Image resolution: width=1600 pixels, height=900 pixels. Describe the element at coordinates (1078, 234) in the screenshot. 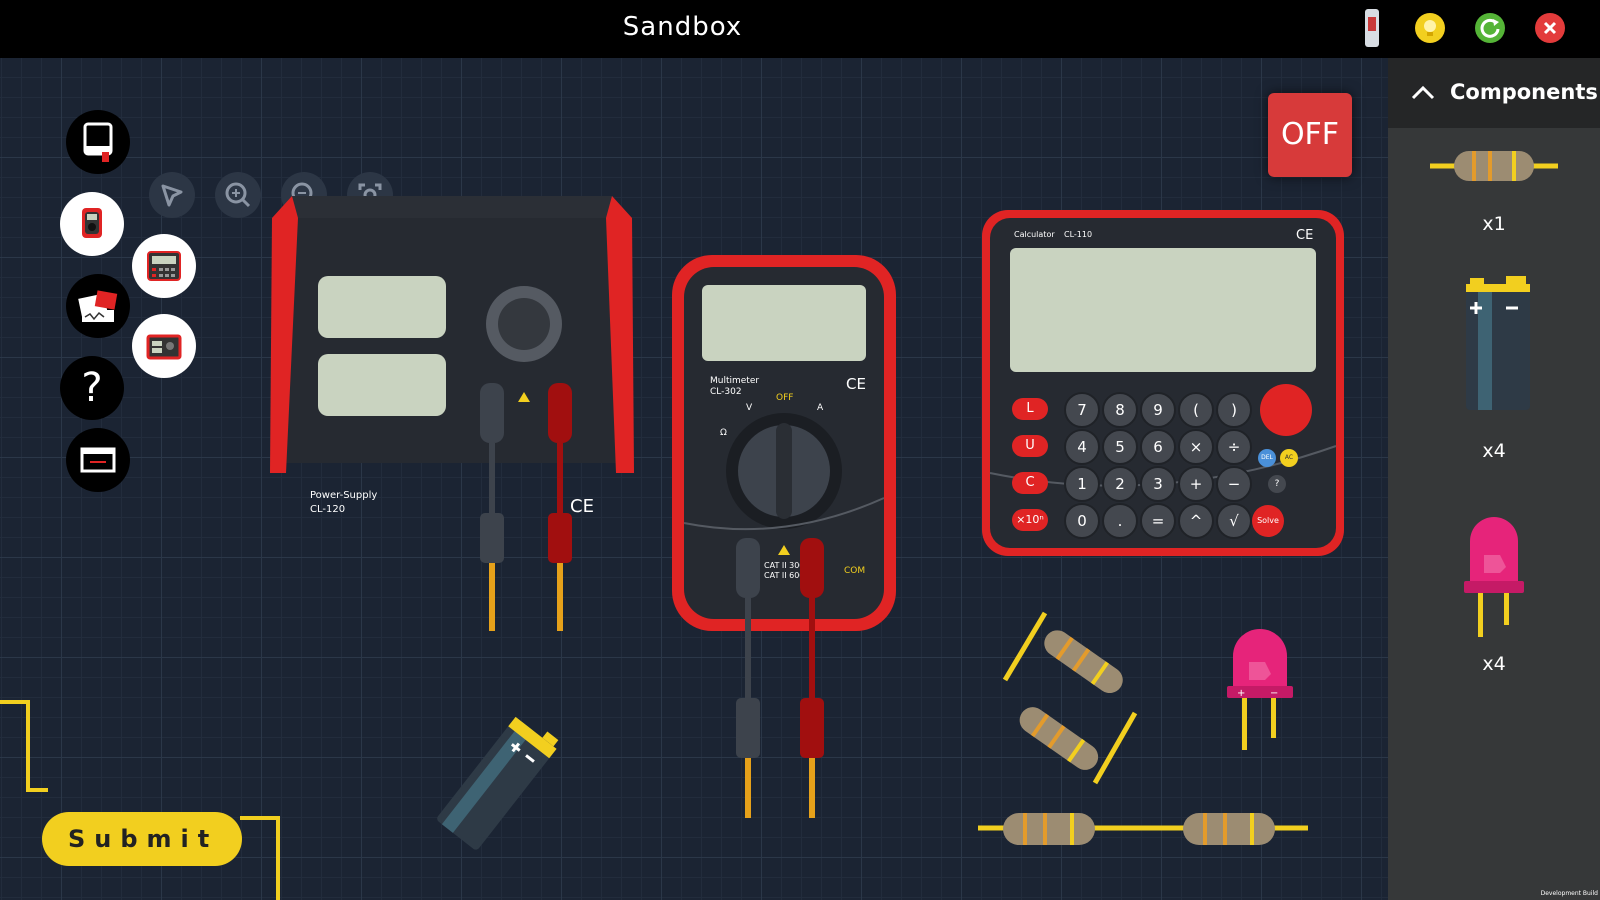

I see `calculator-code: CL-110` at that location.